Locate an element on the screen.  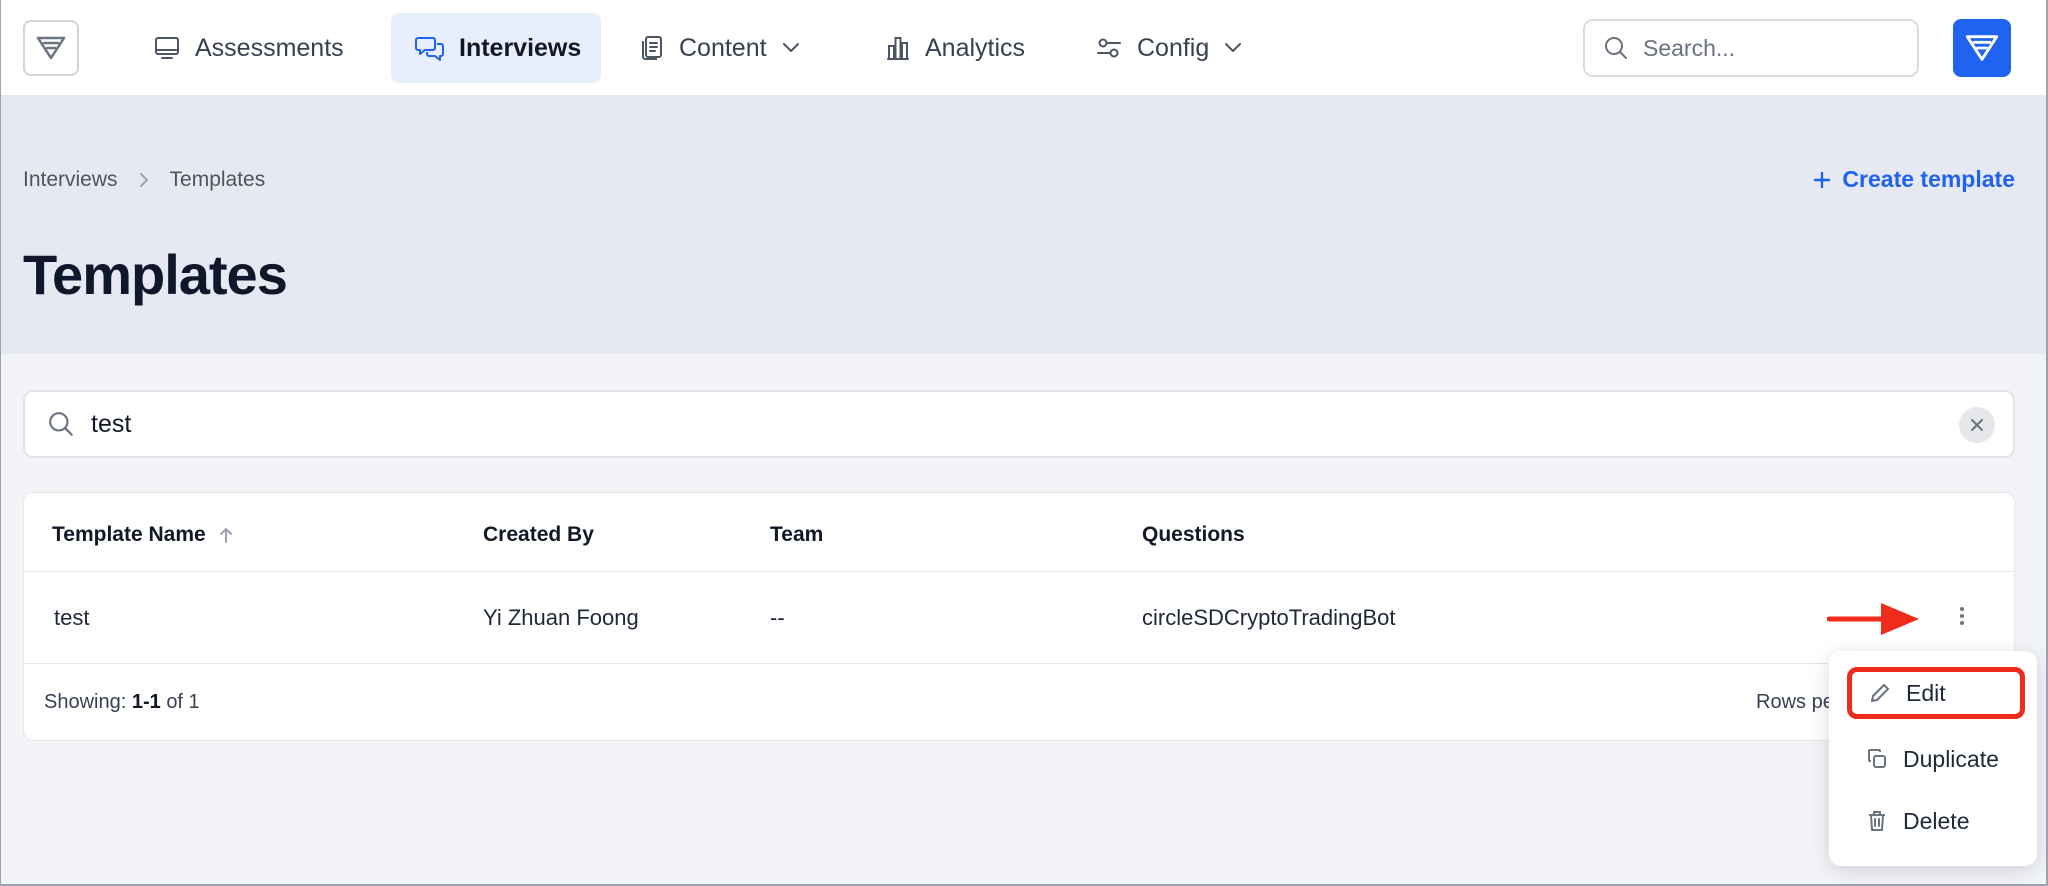
global-search is located at coordinates (1751, 48).